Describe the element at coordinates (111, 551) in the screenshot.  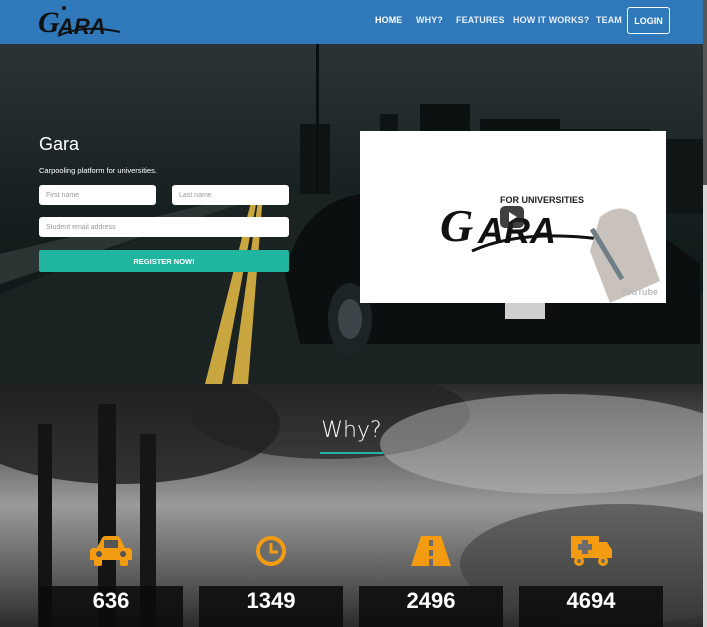
I see `car-icon` at that location.